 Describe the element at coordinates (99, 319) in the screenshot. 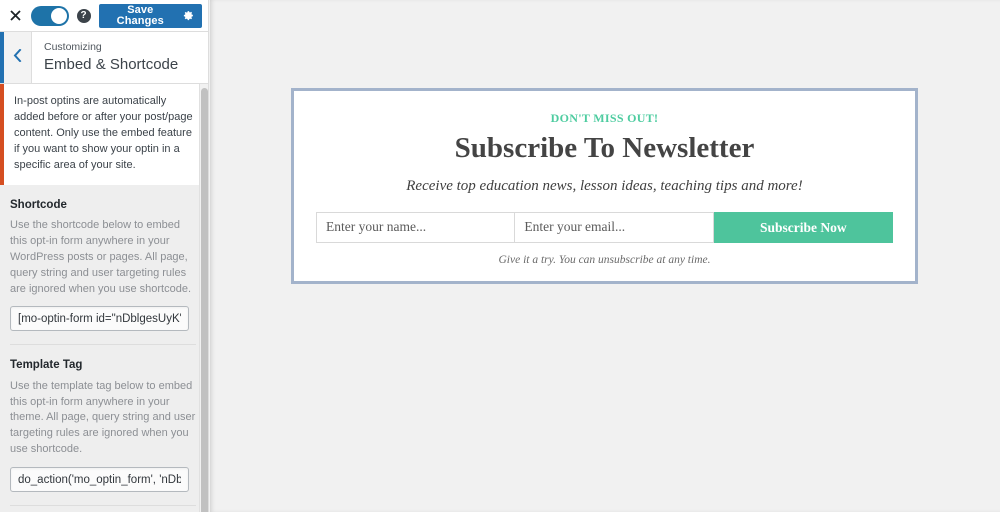

I see `shortcode-input` at that location.